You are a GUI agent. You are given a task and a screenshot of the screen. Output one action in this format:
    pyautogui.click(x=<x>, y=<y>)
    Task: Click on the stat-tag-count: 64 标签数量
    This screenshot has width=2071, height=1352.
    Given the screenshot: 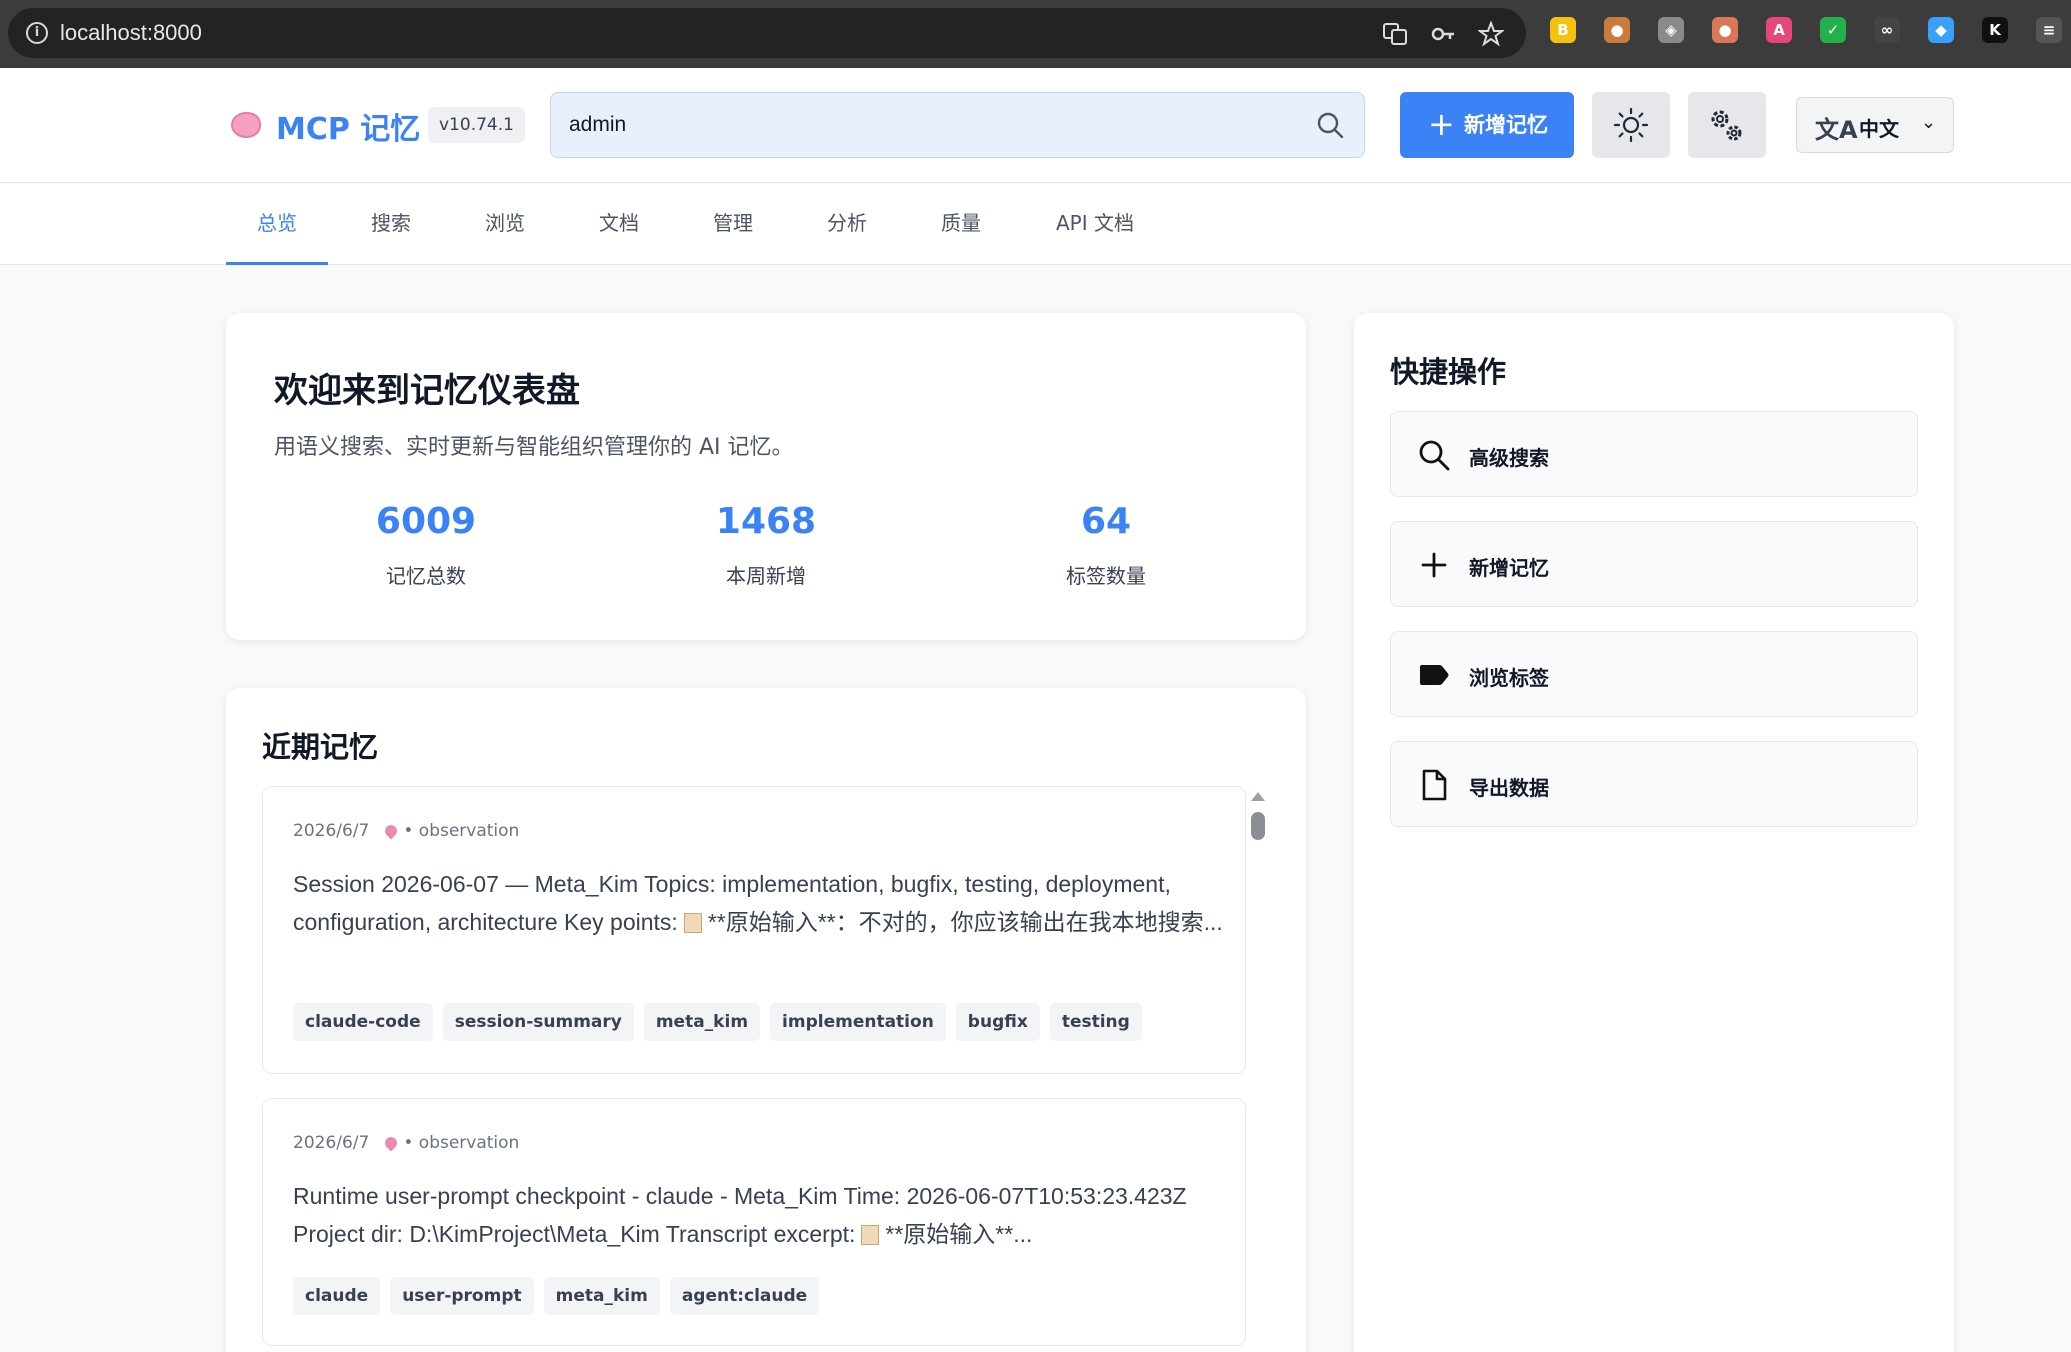 What is the action you would take?
    pyautogui.click(x=1106, y=545)
    